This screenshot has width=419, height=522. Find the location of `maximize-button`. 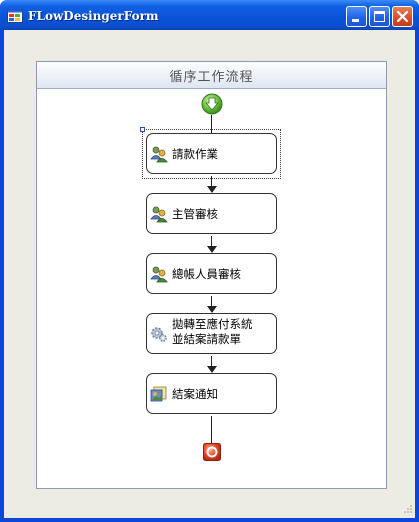

maximize-button is located at coordinates (379, 16).